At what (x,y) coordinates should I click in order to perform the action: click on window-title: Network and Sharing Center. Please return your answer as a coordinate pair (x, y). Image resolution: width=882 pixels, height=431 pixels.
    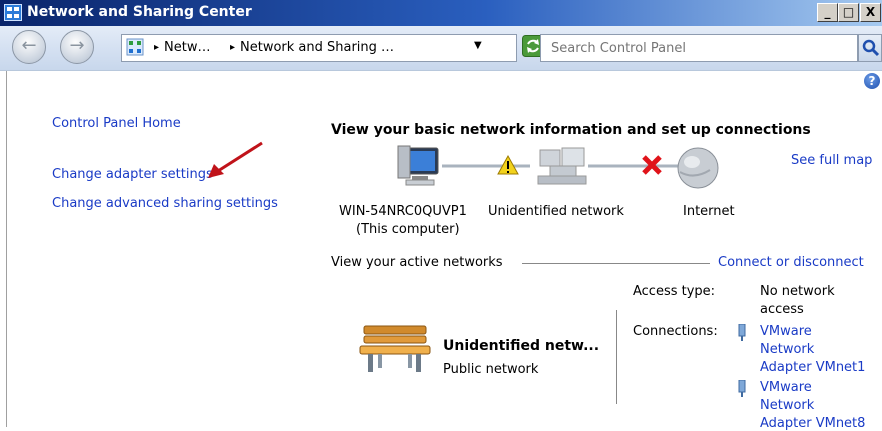
    Looking at the image, I should click on (139, 12).